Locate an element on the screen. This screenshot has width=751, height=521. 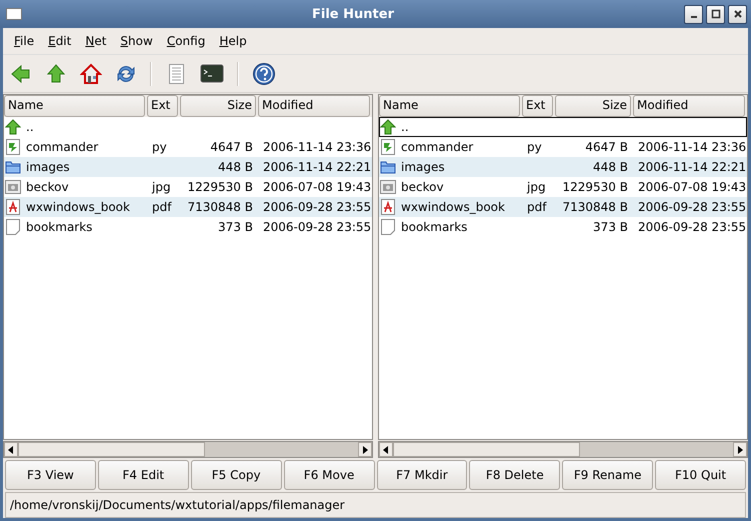
close-button is located at coordinates (737, 14).